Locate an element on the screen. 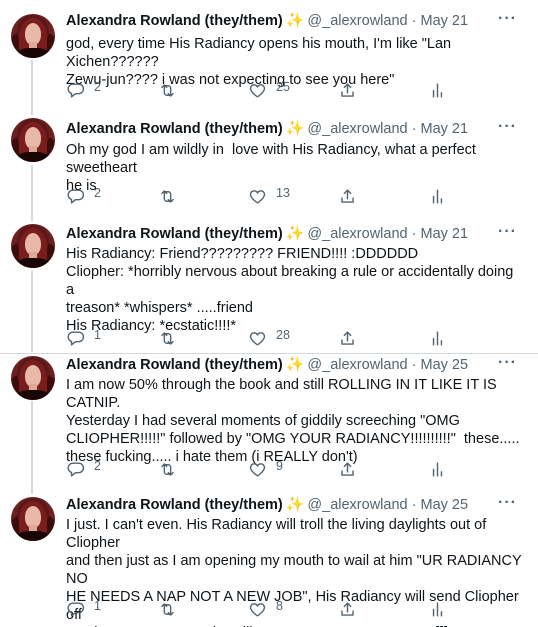  reply-count: 2 is located at coordinates (97, 466).